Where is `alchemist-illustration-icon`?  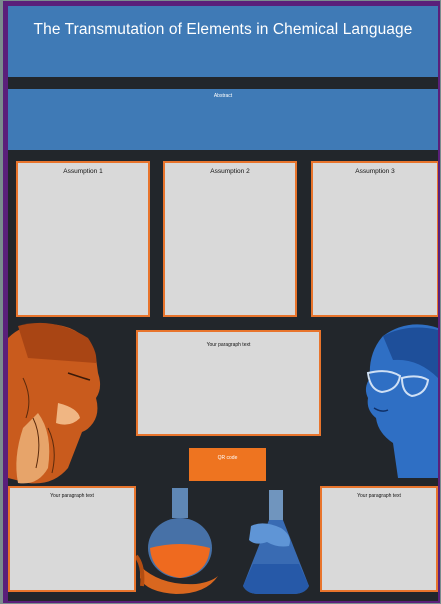 alchemist-illustration-icon is located at coordinates (54, 403).